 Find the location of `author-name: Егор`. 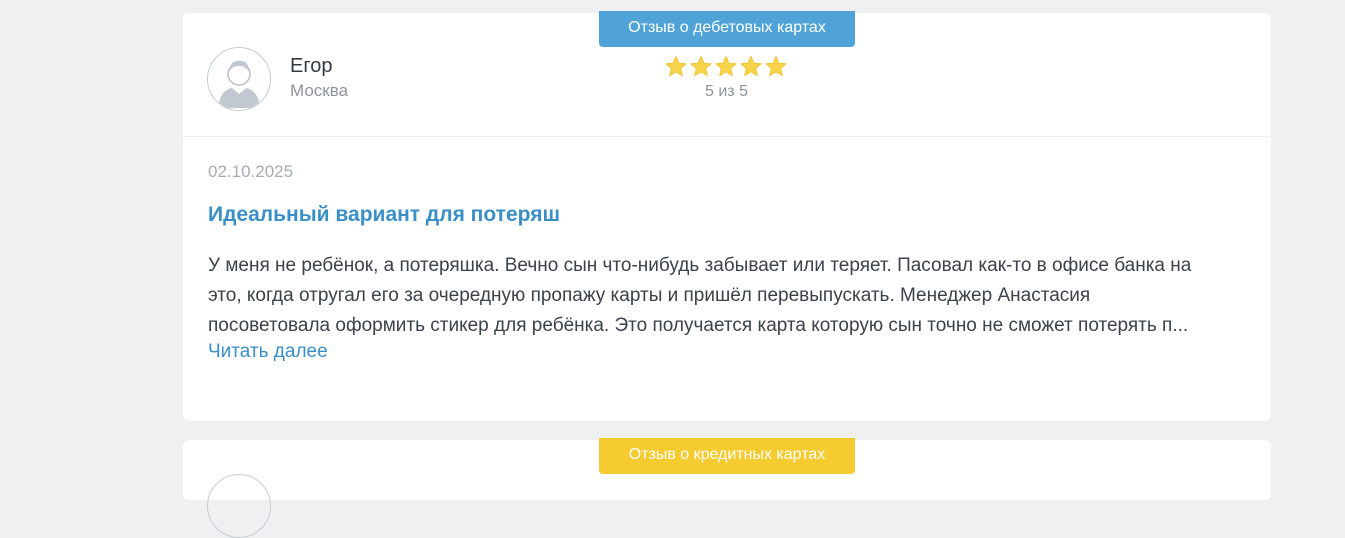

author-name: Егор is located at coordinates (311, 66).